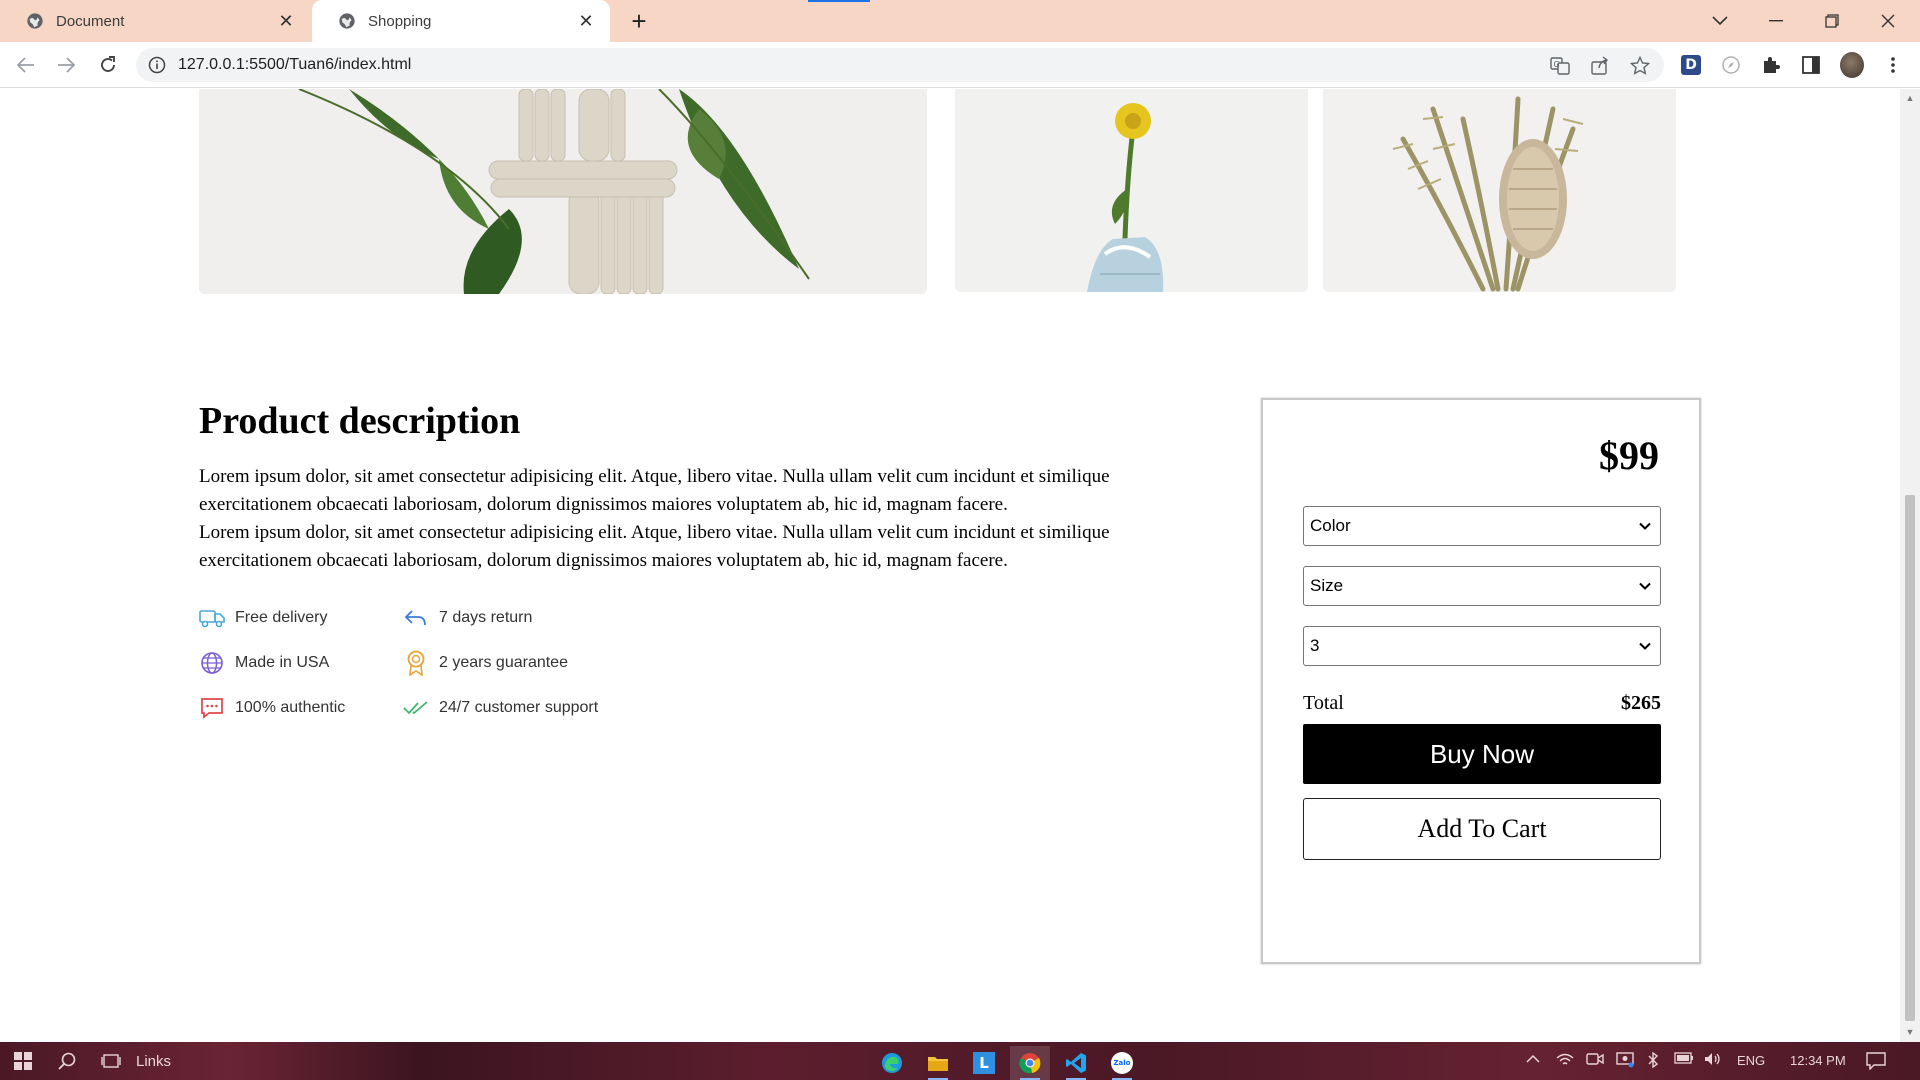  I want to click on compass-extension-icon, so click(1731, 65).